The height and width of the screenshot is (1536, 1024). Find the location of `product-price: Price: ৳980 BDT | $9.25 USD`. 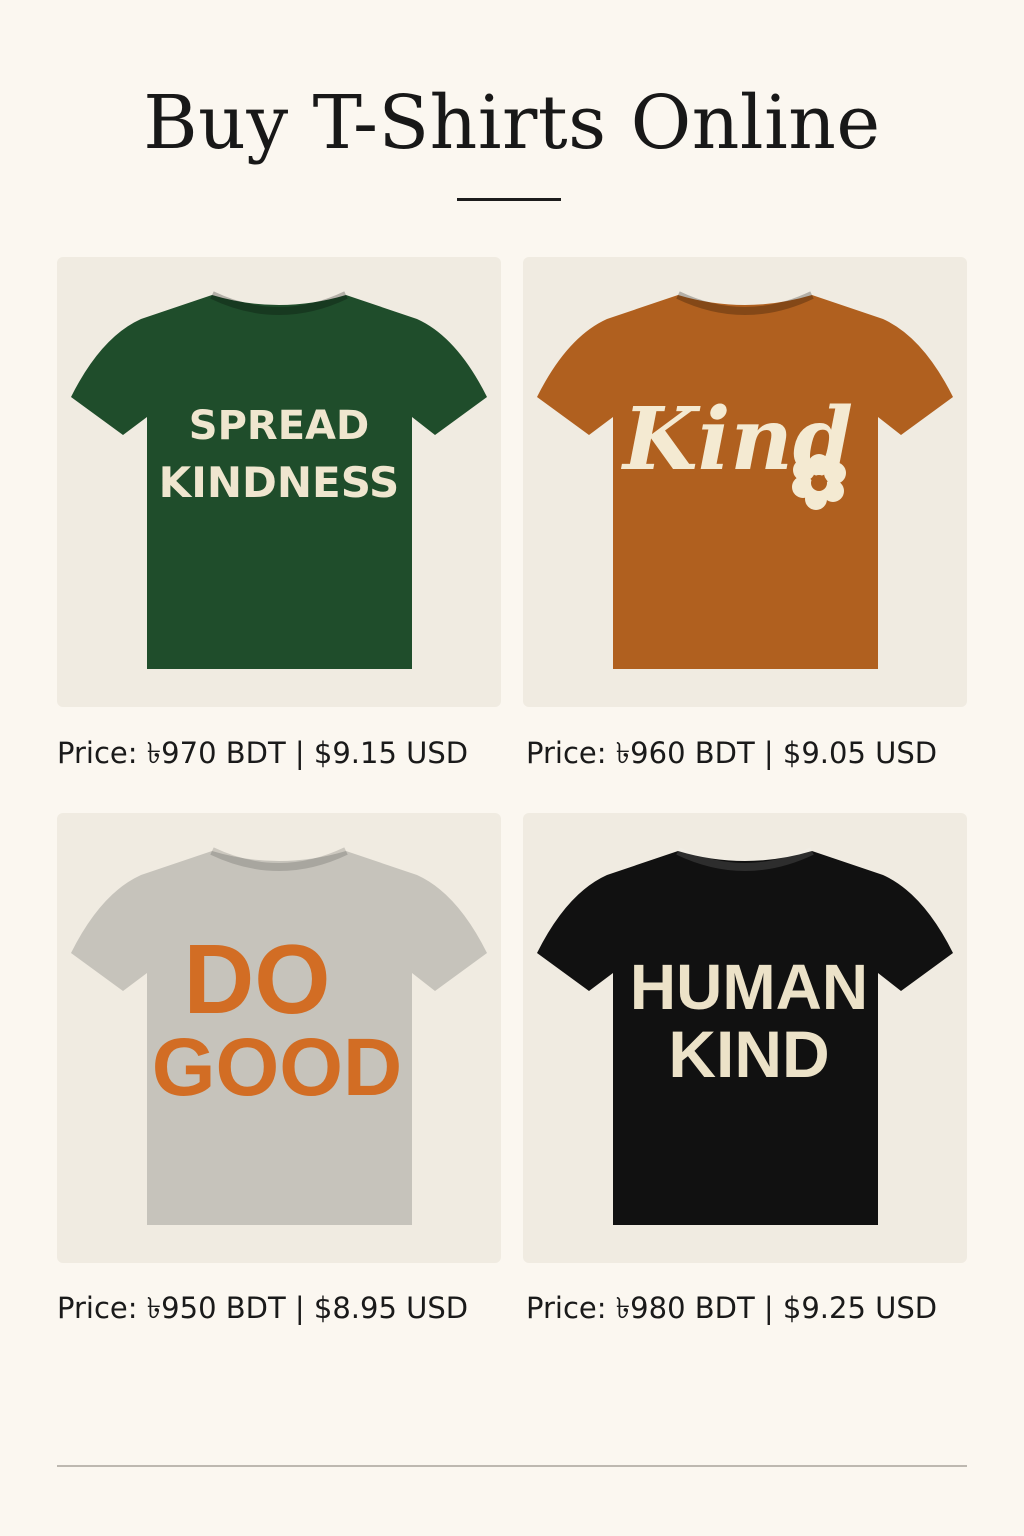

product-price: Price: ৳980 BDT | $9.25 USD is located at coordinates (732, 1308).